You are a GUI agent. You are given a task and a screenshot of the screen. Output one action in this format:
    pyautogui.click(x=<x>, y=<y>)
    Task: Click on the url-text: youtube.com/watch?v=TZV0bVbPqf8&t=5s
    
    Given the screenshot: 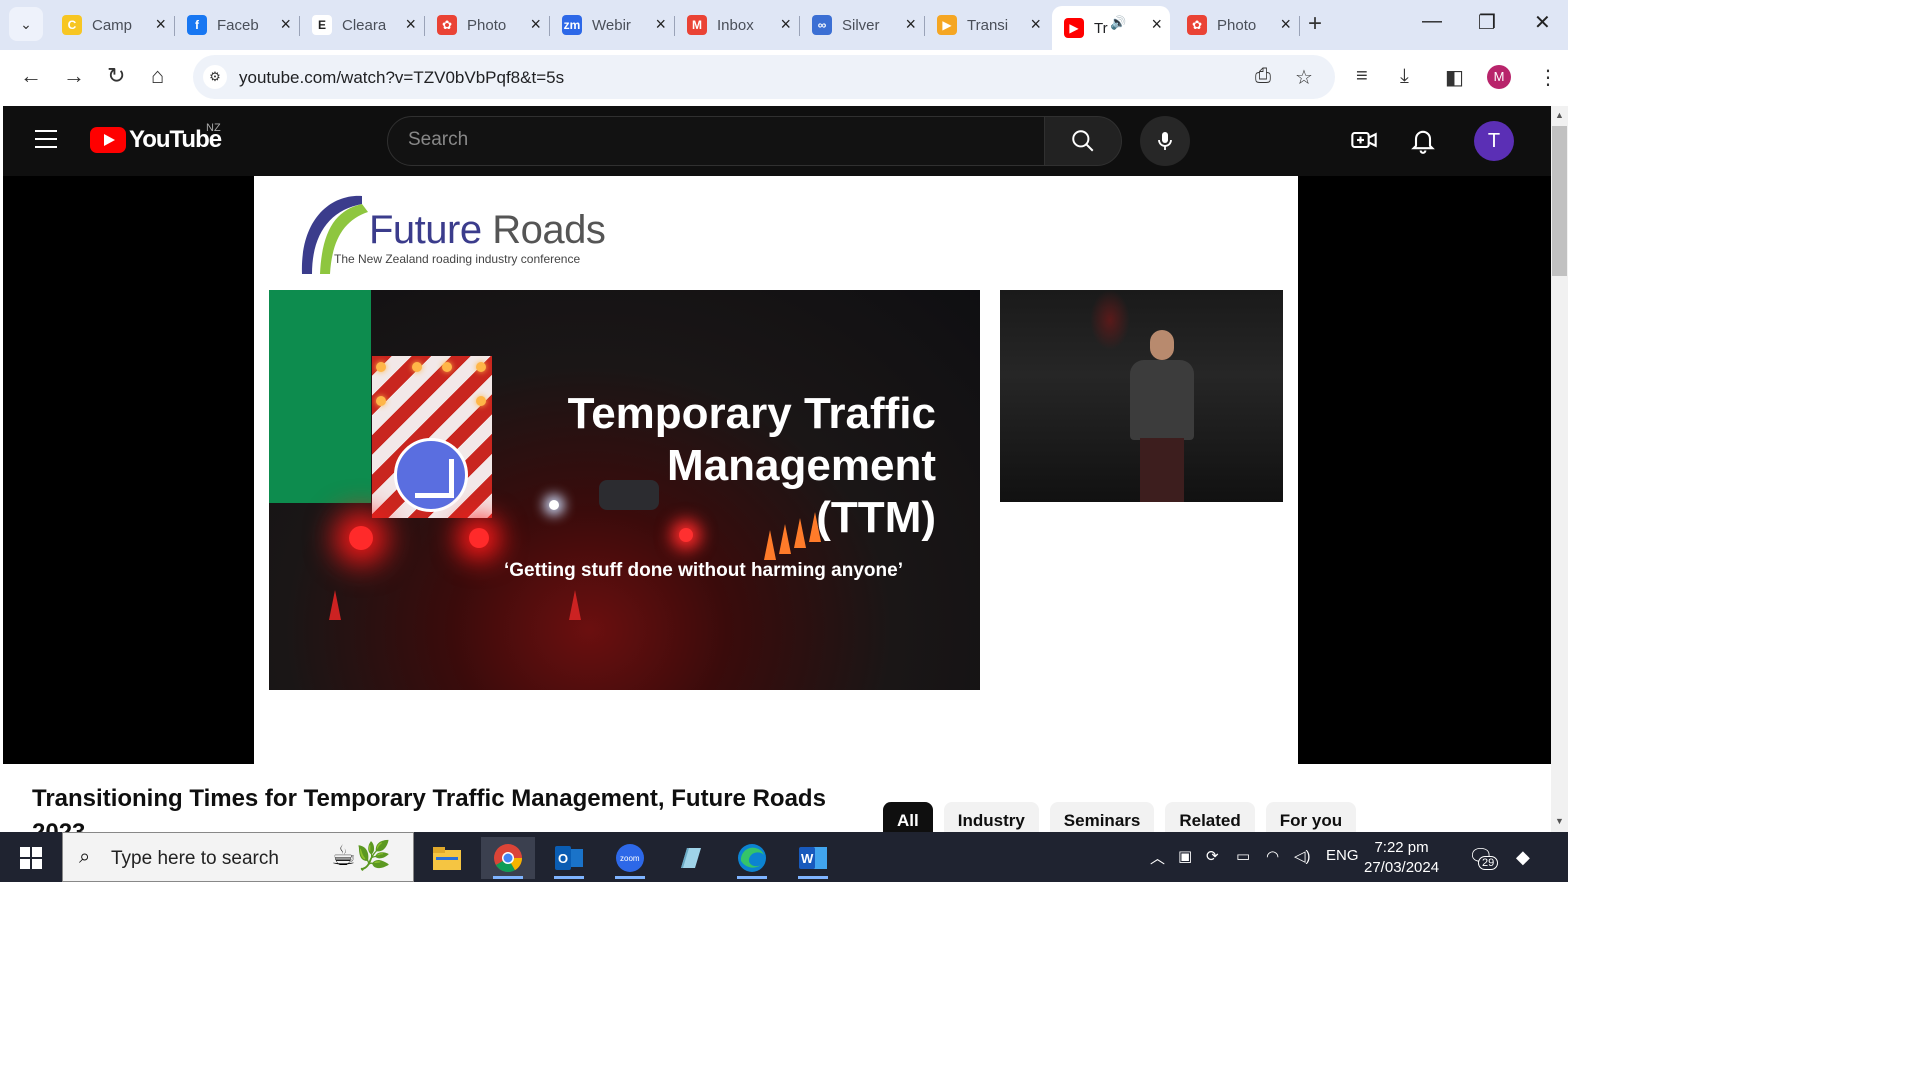 What is the action you would take?
    pyautogui.click(x=401, y=78)
    